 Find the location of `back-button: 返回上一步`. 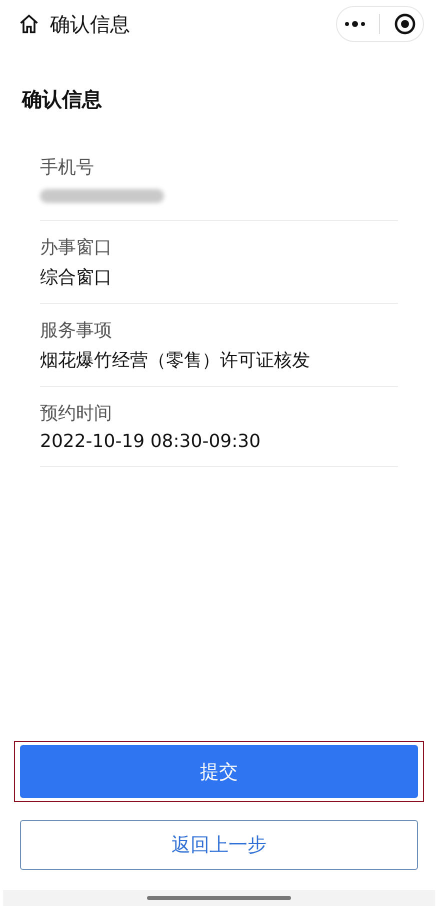

back-button: 返回上一步 is located at coordinates (219, 845).